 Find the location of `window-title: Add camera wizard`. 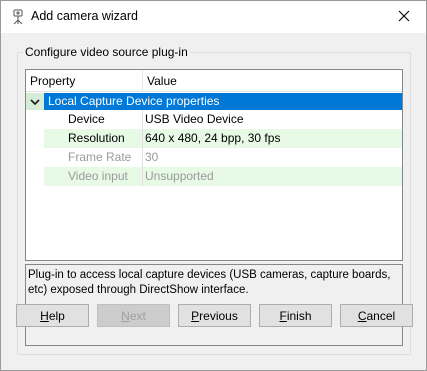

window-title: Add camera wizard is located at coordinates (84, 16).